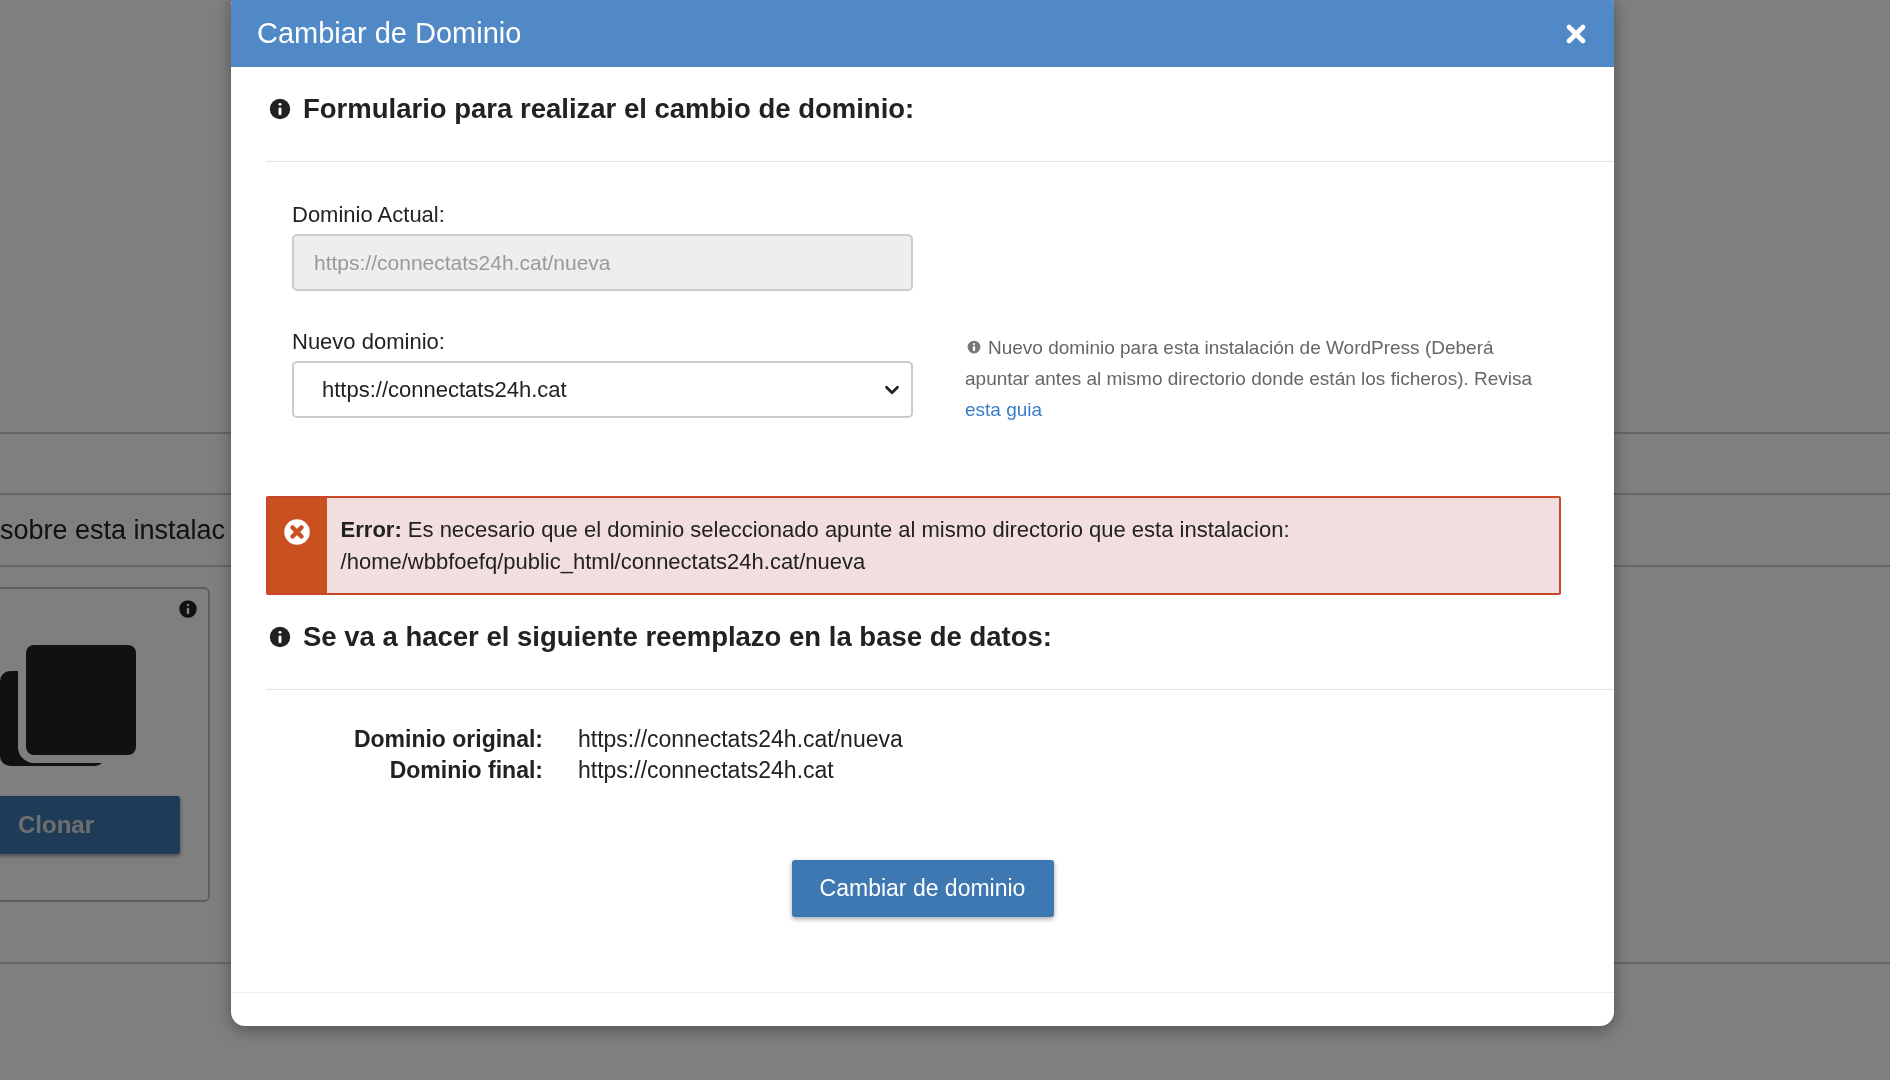 The height and width of the screenshot is (1080, 1890). I want to click on change-domain-button: Cambiar de dominio, so click(922, 888).